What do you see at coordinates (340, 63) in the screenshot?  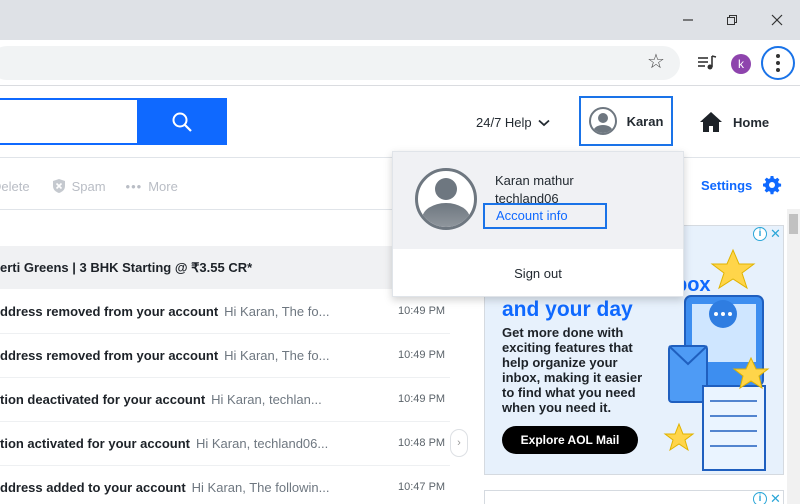 I see `address-bar` at bounding box center [340, 63].